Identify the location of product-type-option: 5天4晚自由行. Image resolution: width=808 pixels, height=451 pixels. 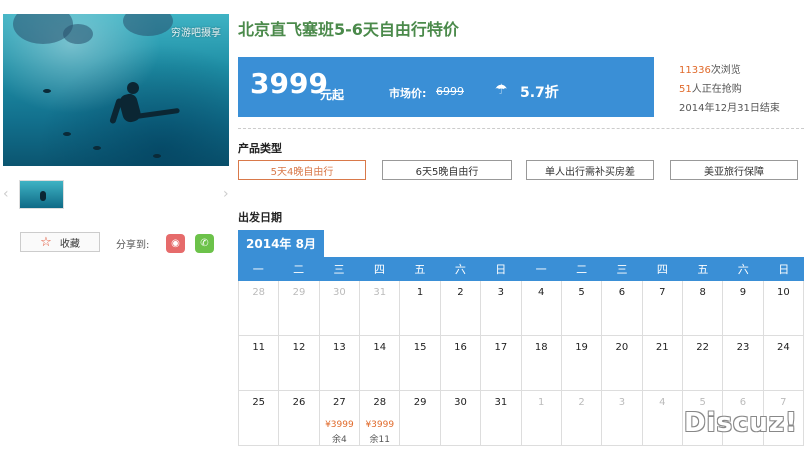
(302, 170).